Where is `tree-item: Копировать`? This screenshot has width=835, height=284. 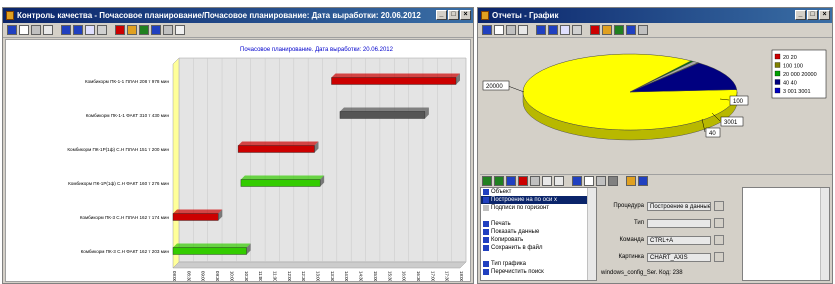
tree-item: Копировать is located at coordinates (538, 240).